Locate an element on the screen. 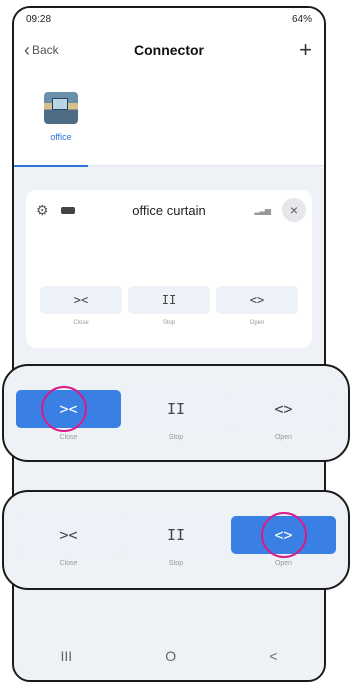  home-icon: O is located at coordinates (170, 656).